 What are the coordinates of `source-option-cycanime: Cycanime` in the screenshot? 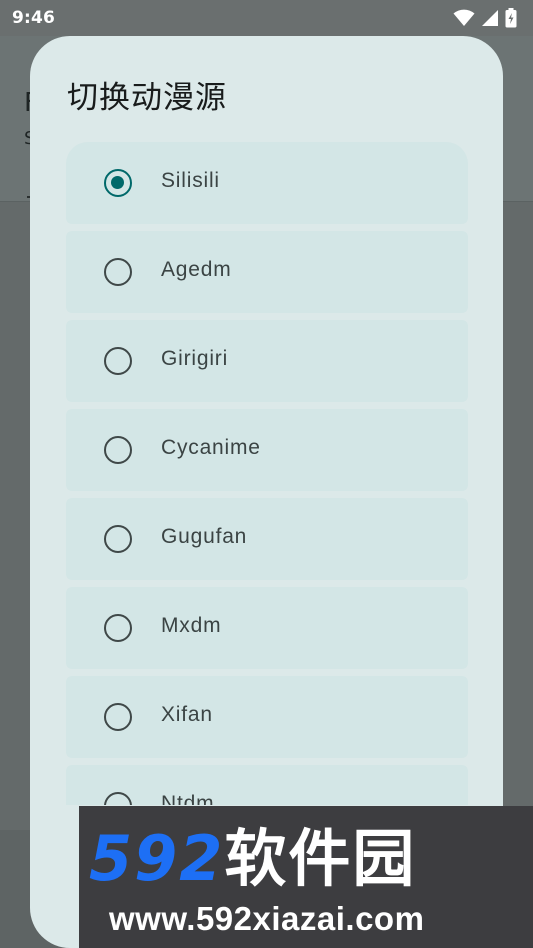 It's located at (267, 450).